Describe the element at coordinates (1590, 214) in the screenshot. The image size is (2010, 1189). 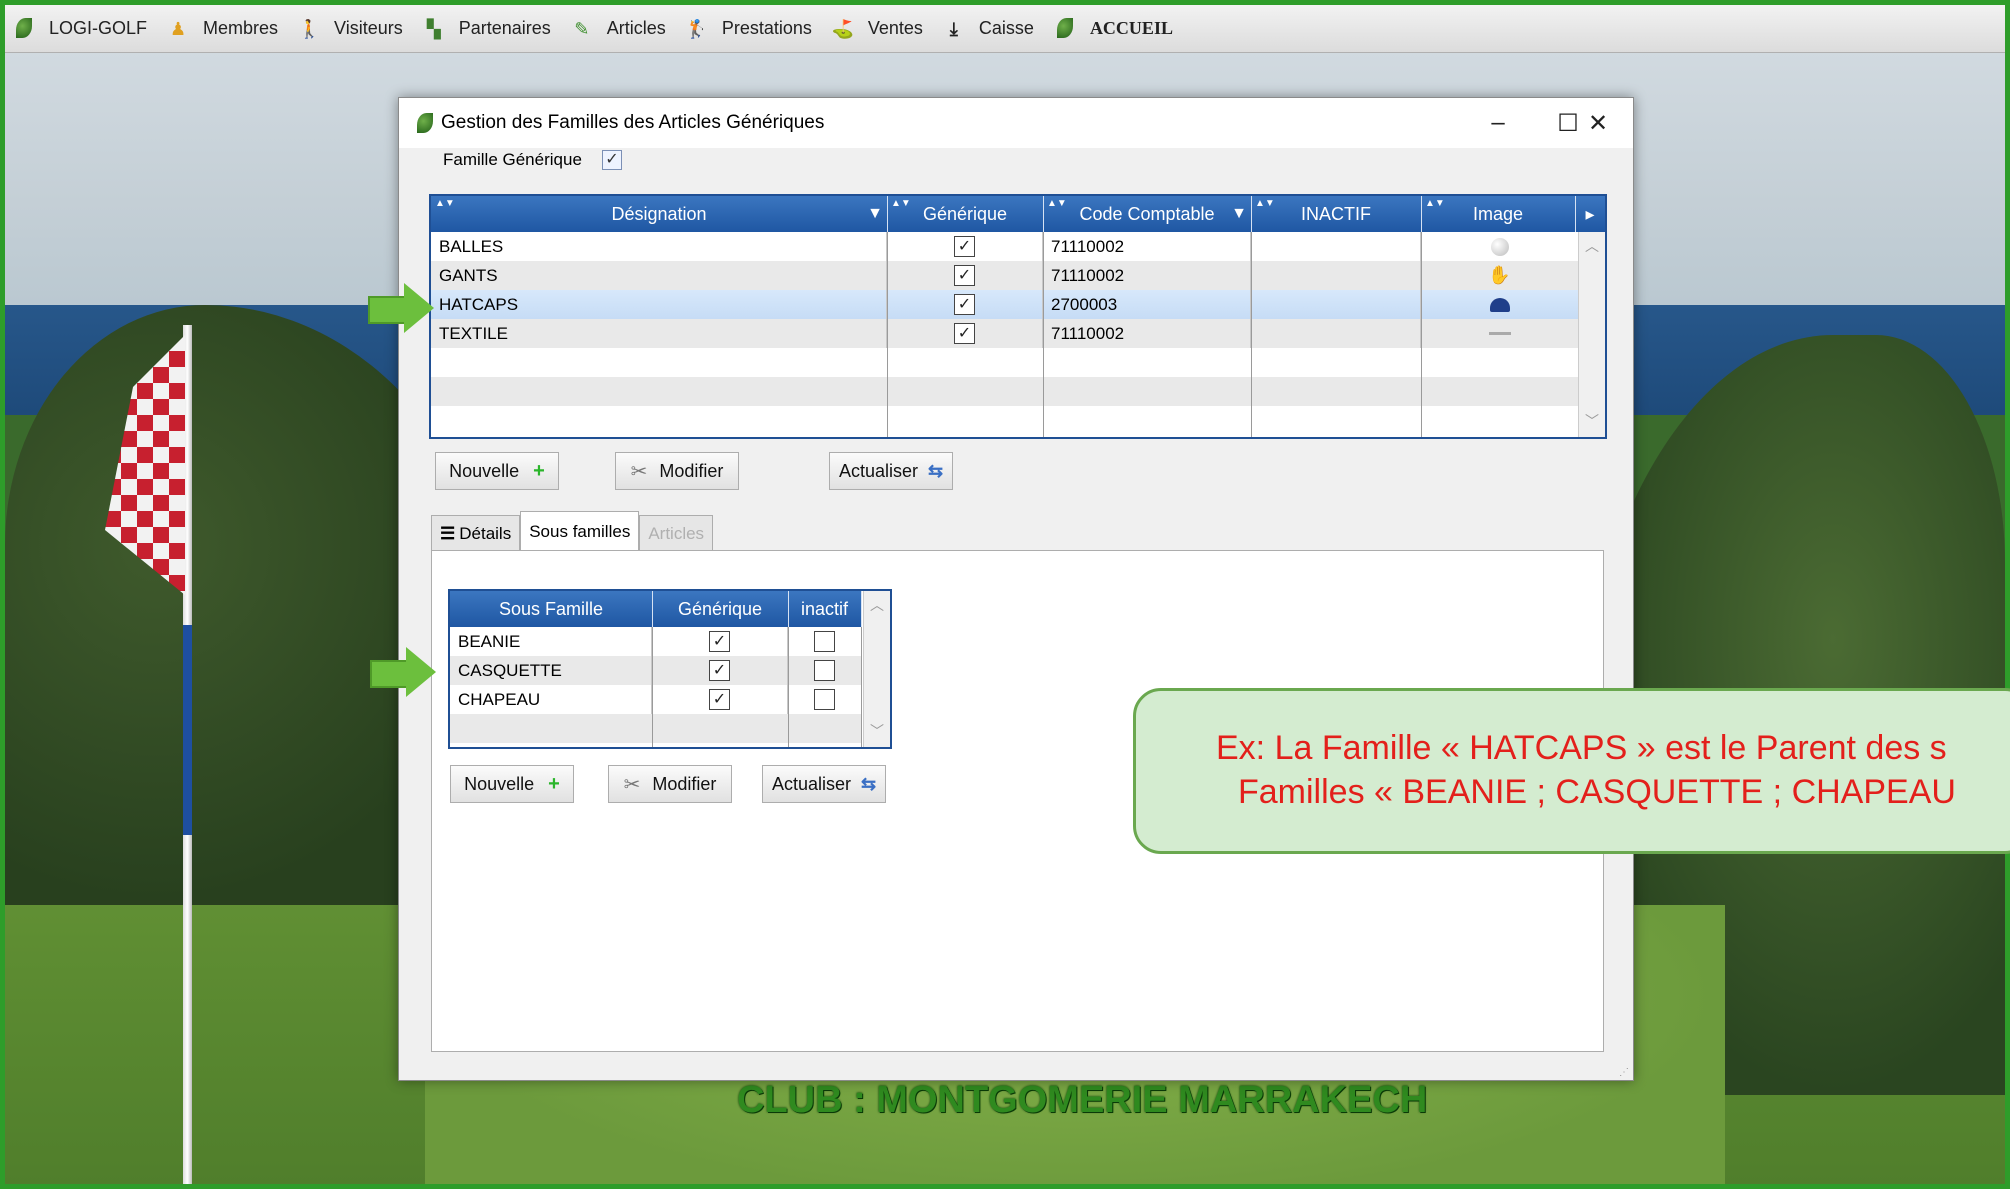
I see `scroll-right-arrow-icon: ▸` at that location.